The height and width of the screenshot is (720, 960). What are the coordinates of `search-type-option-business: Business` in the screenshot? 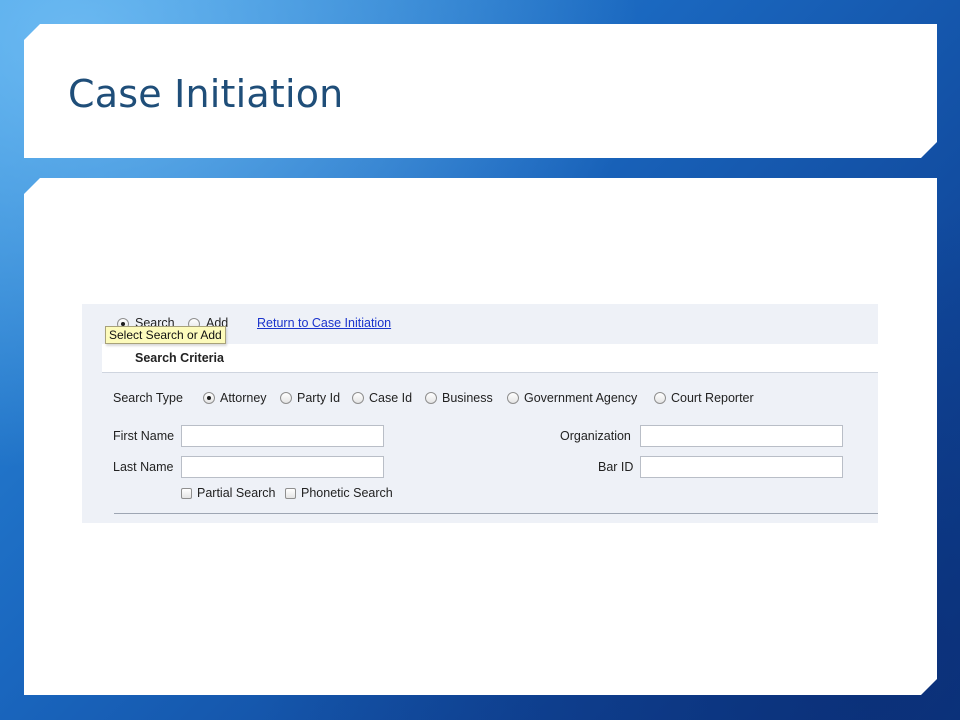 It's located at (459, 398).